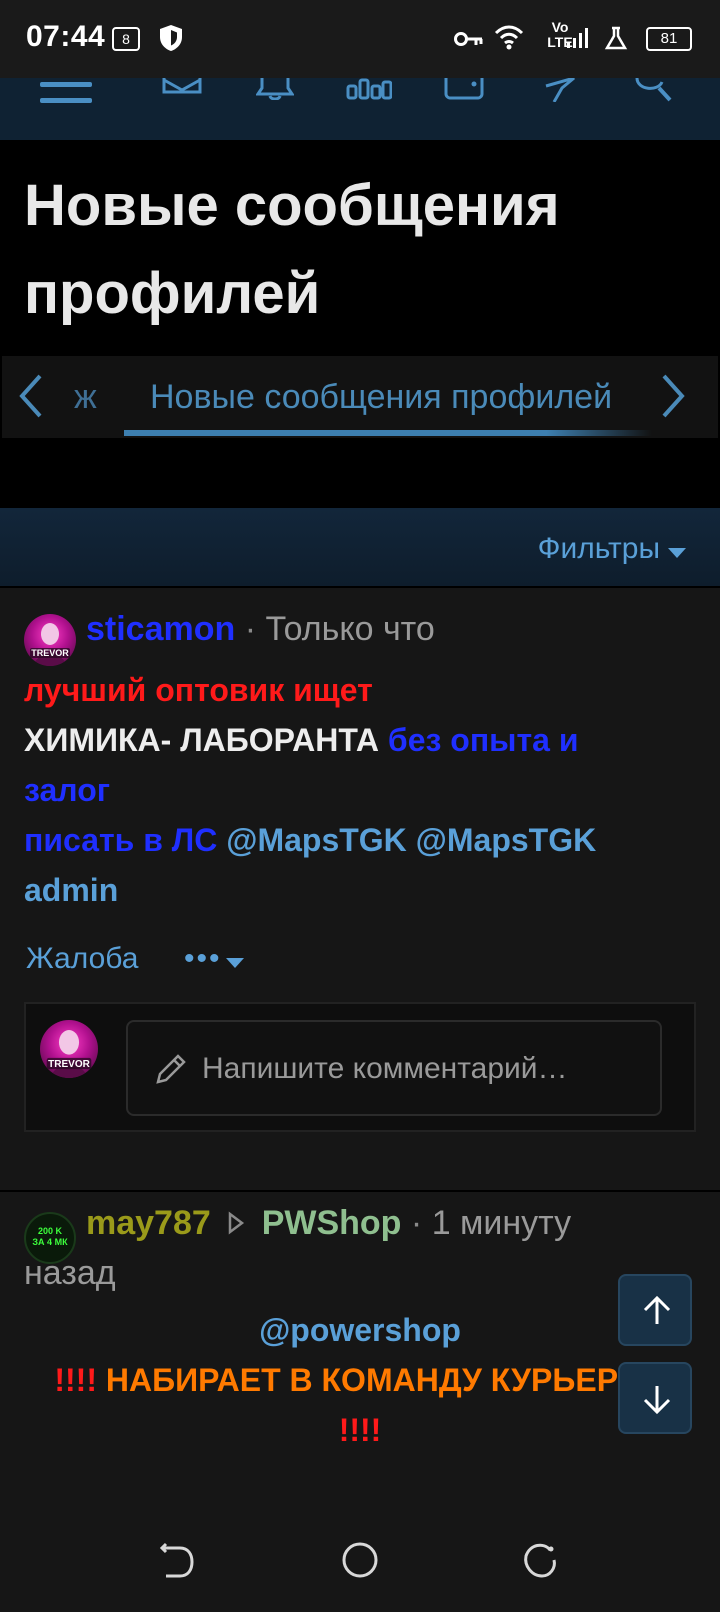 This screenshot has height=1612, width=720. What do you see at coordinates (509, 37) in the screenshot?
I see `wifi-icon` at bounding box center [509, 37].